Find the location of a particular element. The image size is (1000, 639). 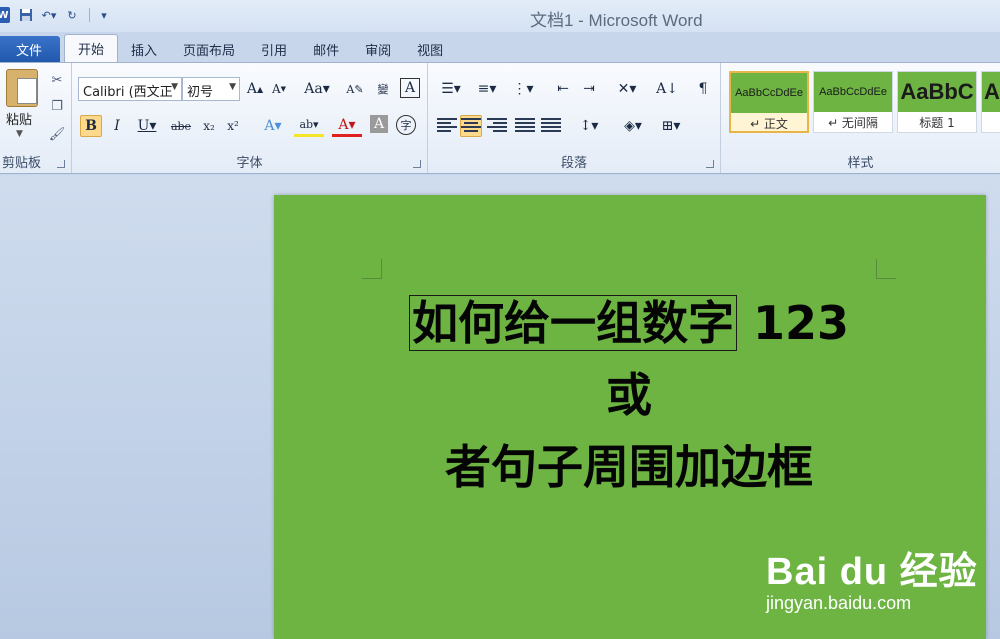

superscript-icon: x² is located at coordinates (233, 126).